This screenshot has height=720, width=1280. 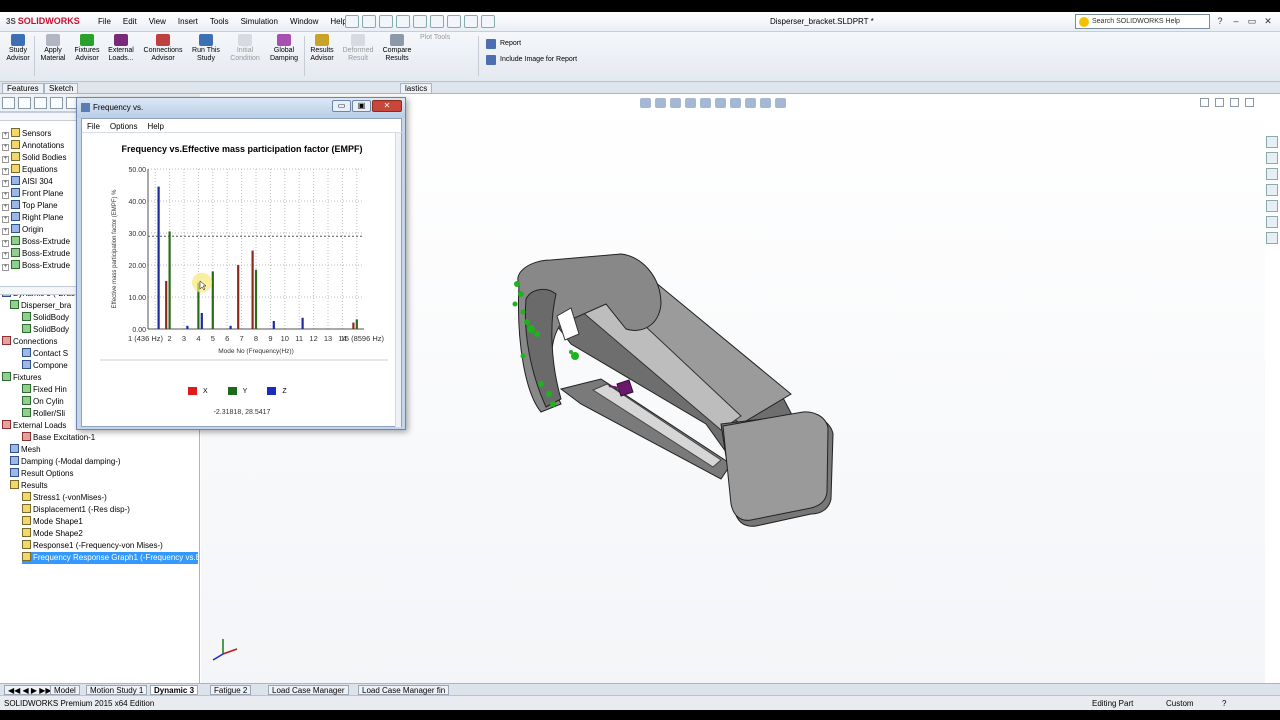 What do you see at coordinates (1219, 102) in the screenshot?
I see `viewport-tile-icon` at bounding box center [1219, 102].